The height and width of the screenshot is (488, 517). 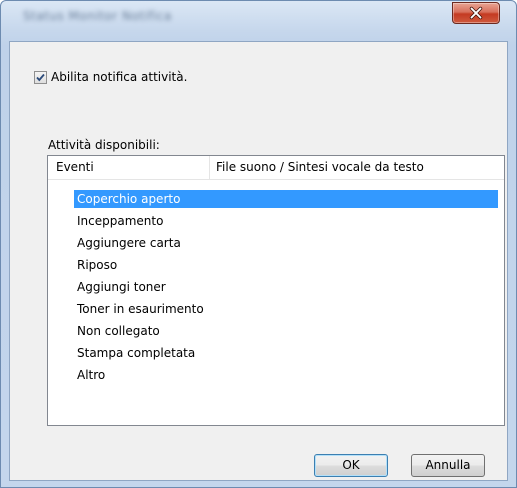 I want to click on enable-notification-option: Abilita notifica attività., so click(x=110, y=77).